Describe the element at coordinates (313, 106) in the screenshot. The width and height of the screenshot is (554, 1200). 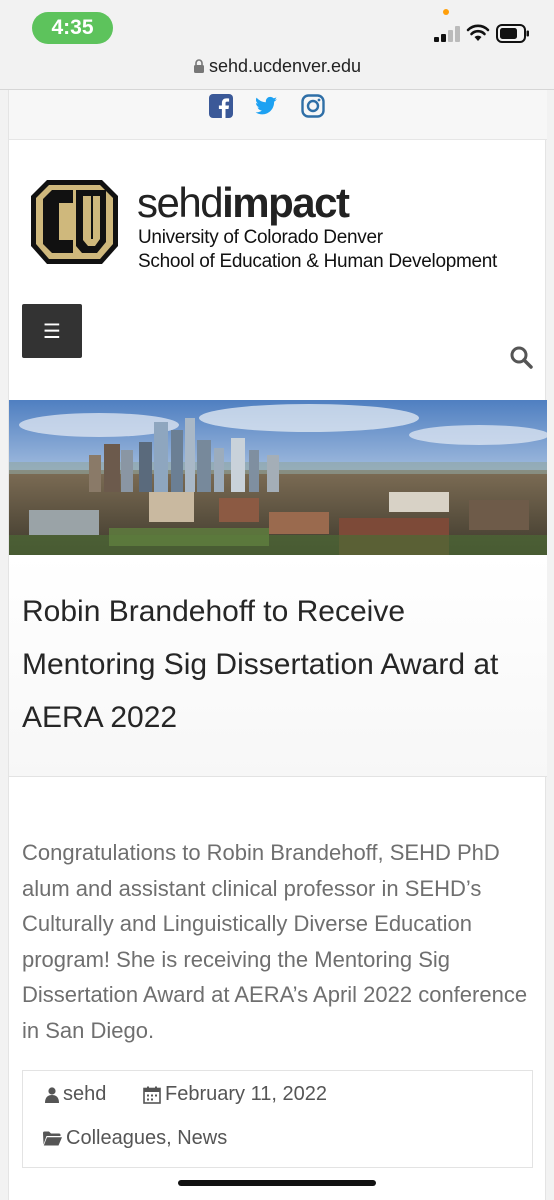
I see `instagram-icon` at that location.